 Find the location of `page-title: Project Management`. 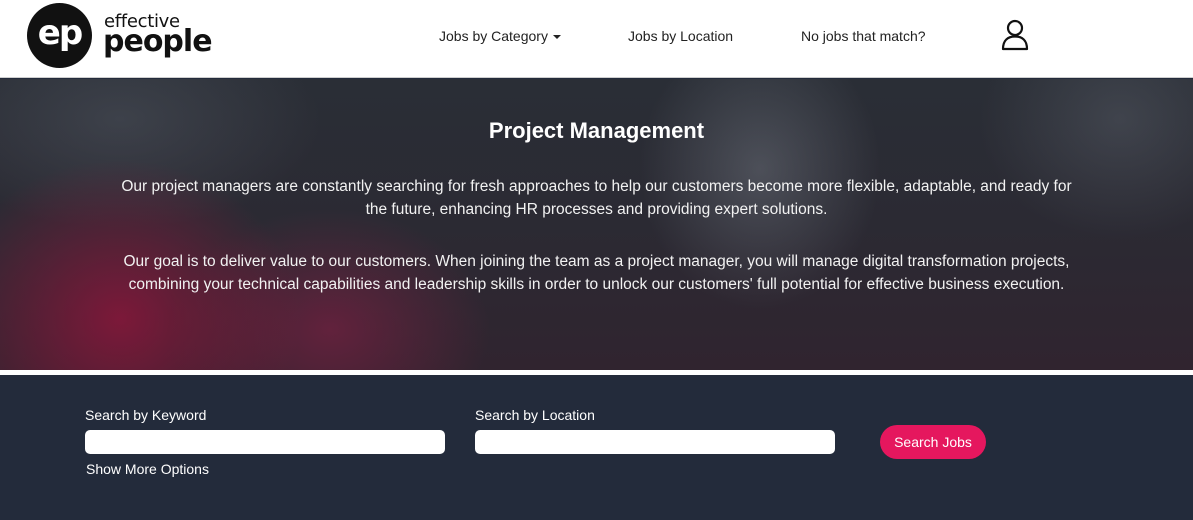

page-title: Project Management is located at coordinates (596, 130).